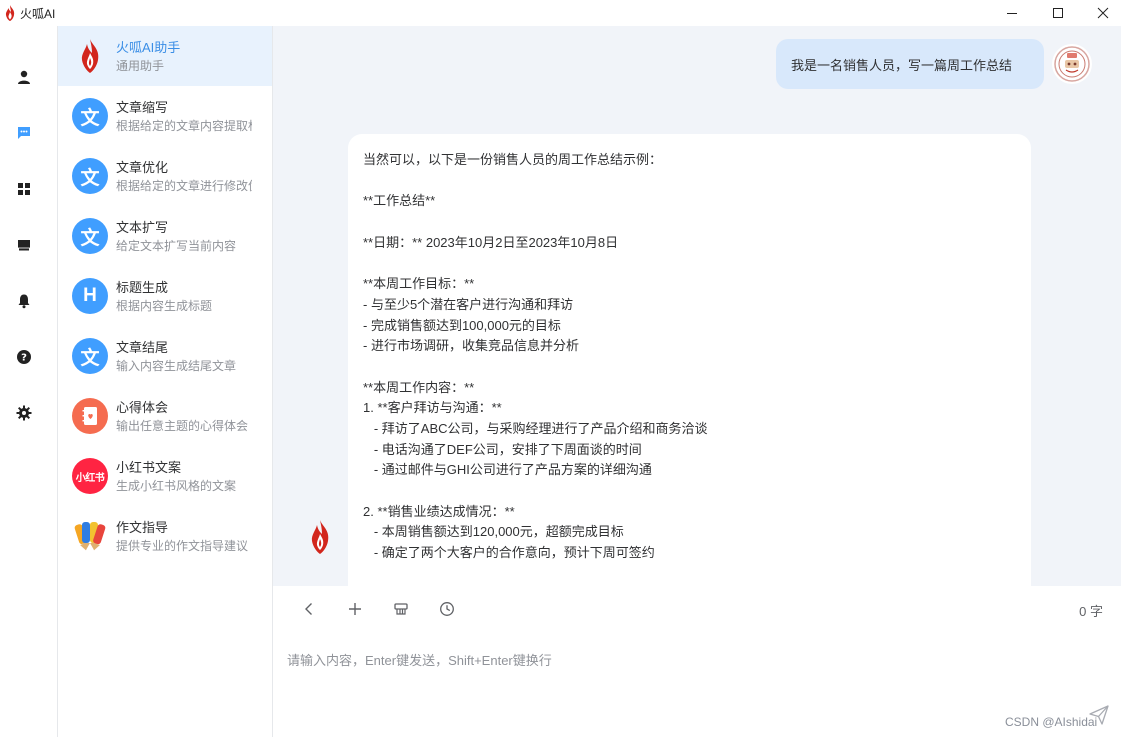  What do you see at coordinates (355, 609) in the screenshot?
I see `plus-icon` at bounding box center [355, 609].